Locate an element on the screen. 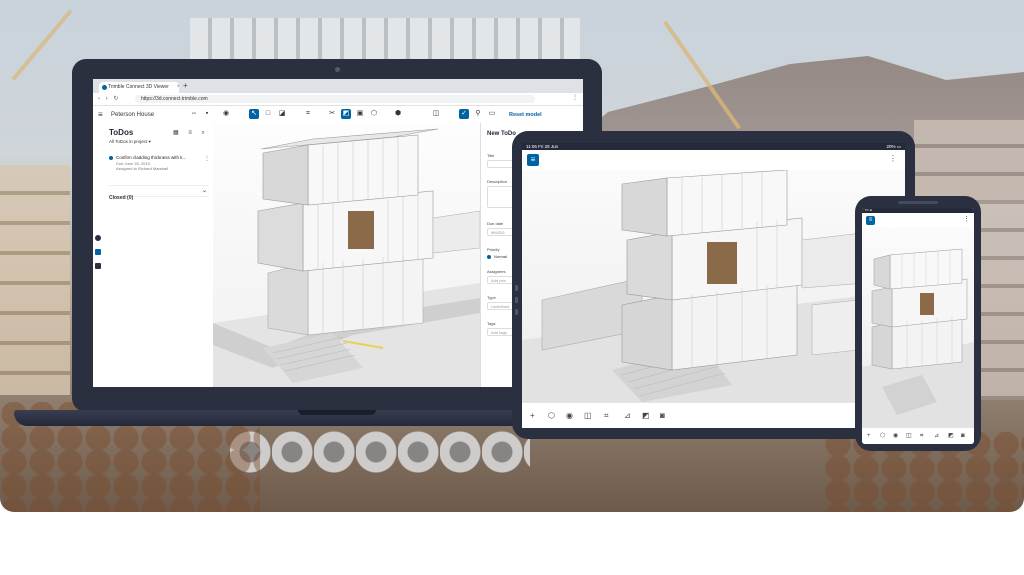 This screenshot has width=1024, height=575. assignees-label: Assignees is located at coordinates (496, 271).